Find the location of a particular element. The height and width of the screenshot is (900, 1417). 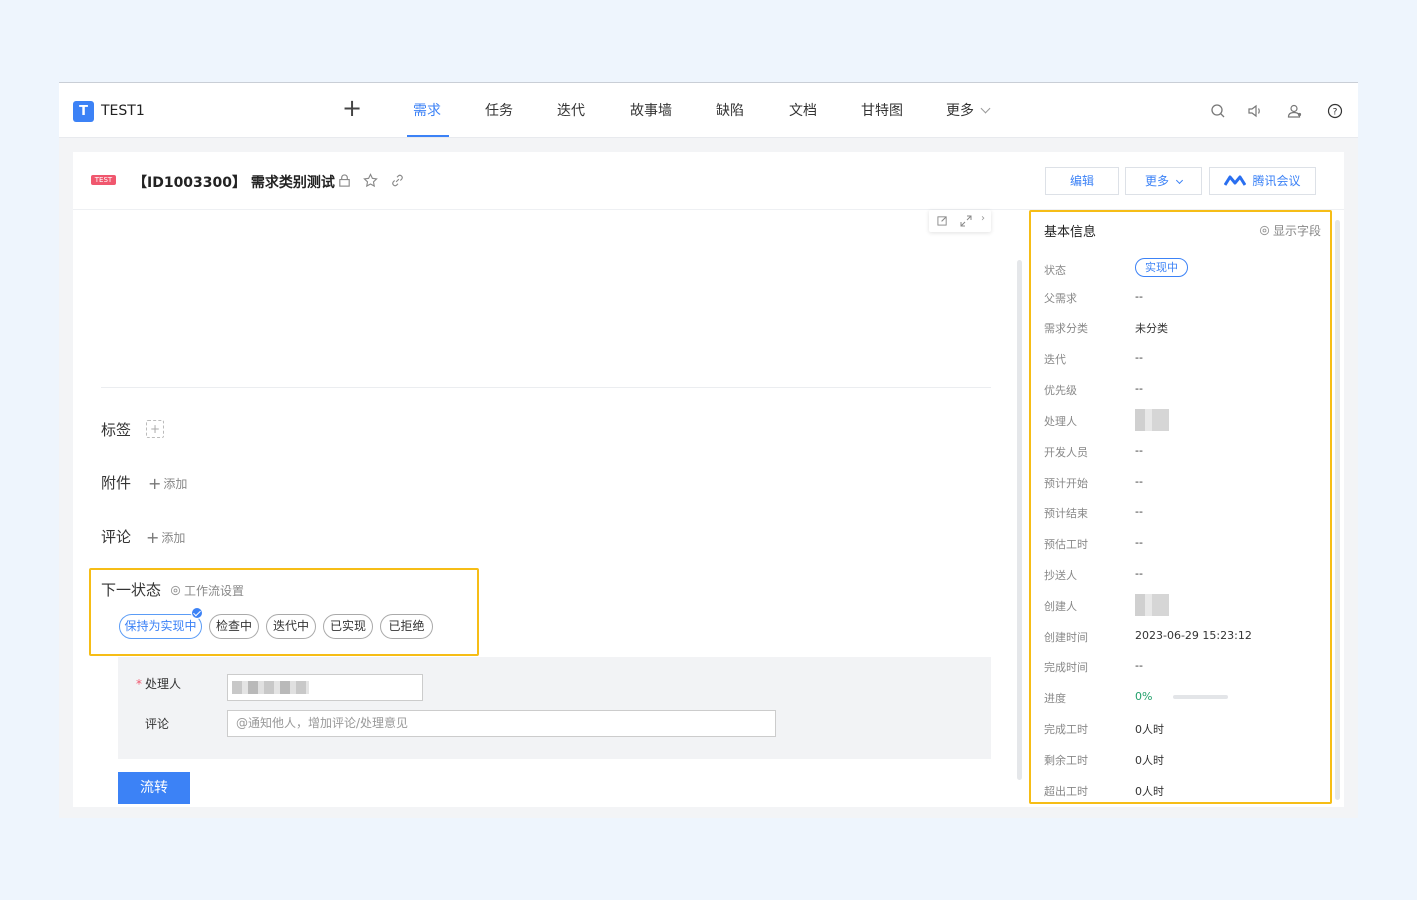

nav-tab-docs: 文档 is located at coordinates (803, 110).